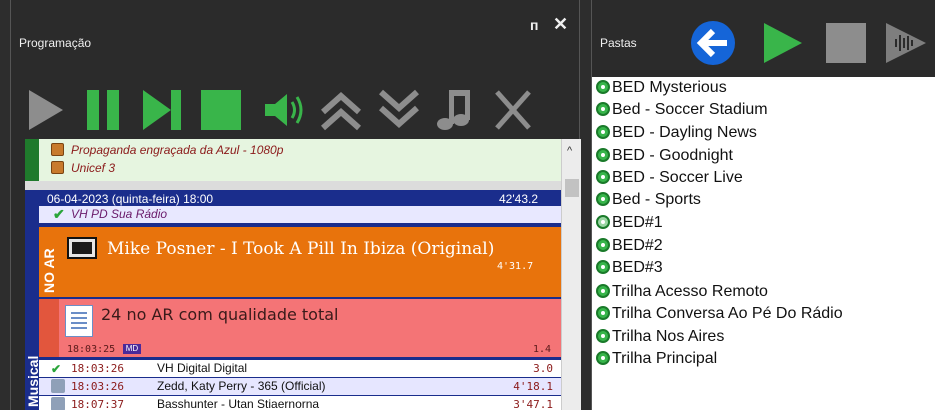 The width and height of the screenshot is (935, 410). What do you see at coordinates (719, 314) in the screenshot?
I see `folder-item: Trilha Conversa Ao Pé Do Rádio` at bounding box center [719, 314].